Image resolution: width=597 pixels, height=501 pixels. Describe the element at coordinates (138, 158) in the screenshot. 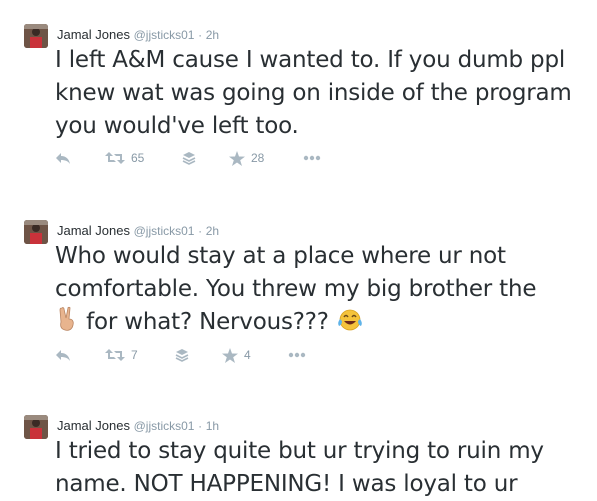

I see `retweet-count: 65` at that location.